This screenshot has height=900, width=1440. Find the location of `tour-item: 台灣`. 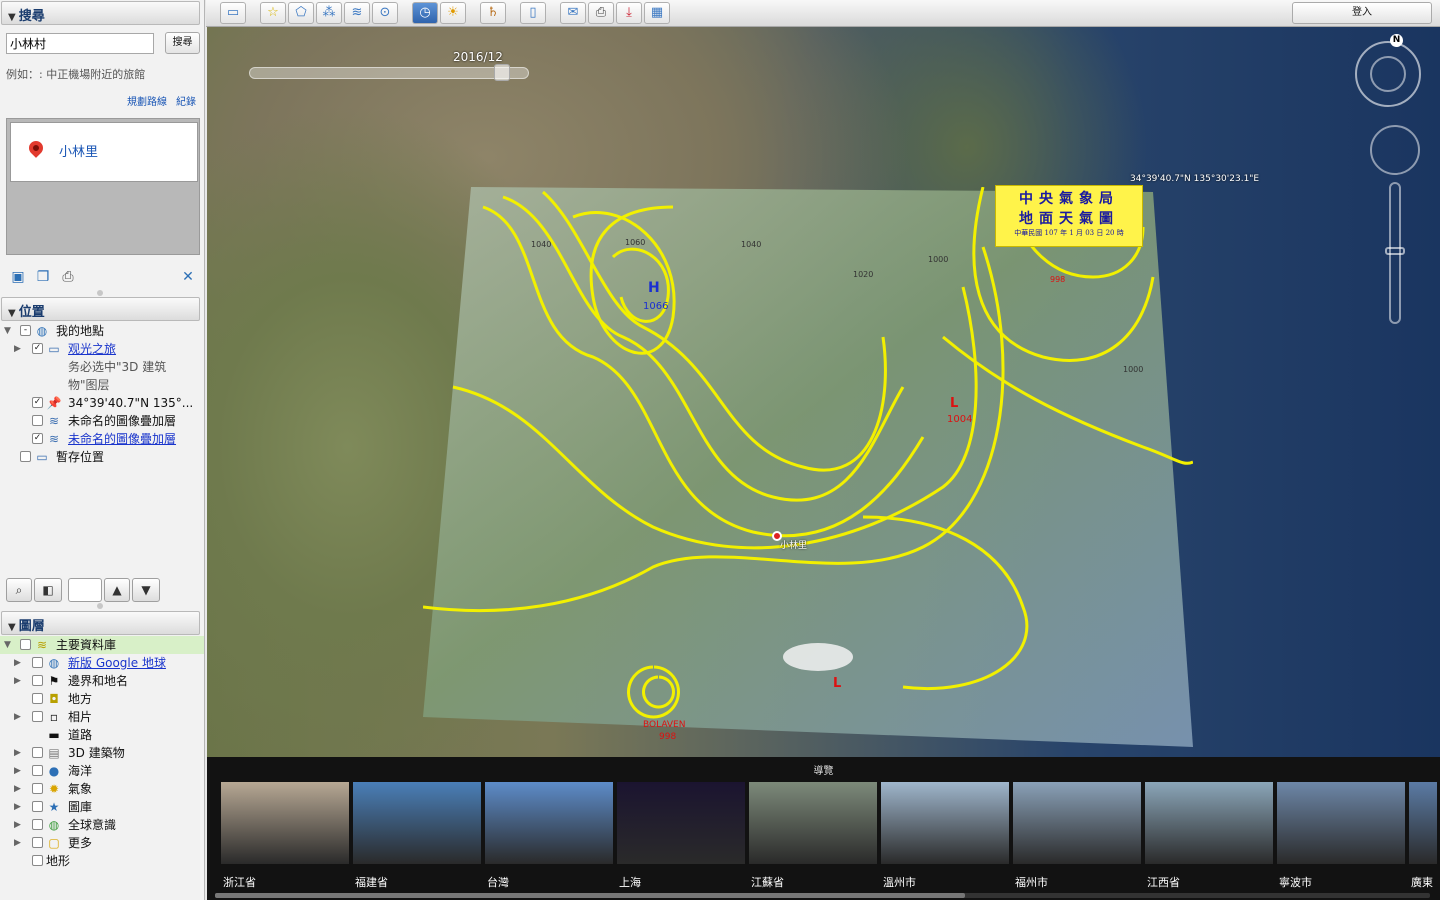

tour-item: 台灣 is located at coordinates (549, 837).